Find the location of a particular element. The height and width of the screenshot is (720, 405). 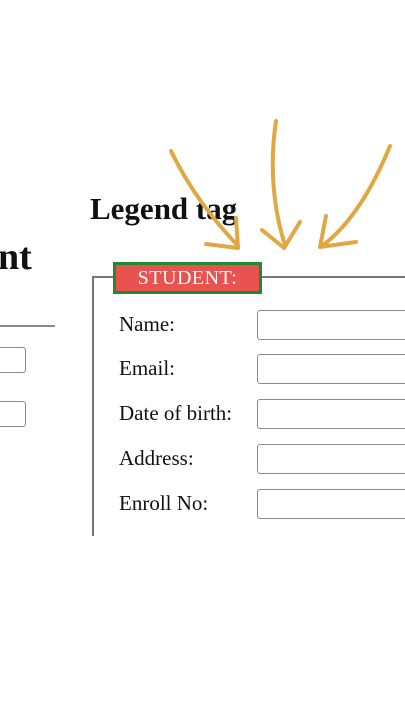

form-row-date-of-birth: Date of birth: is located at coordinates (262, 414).